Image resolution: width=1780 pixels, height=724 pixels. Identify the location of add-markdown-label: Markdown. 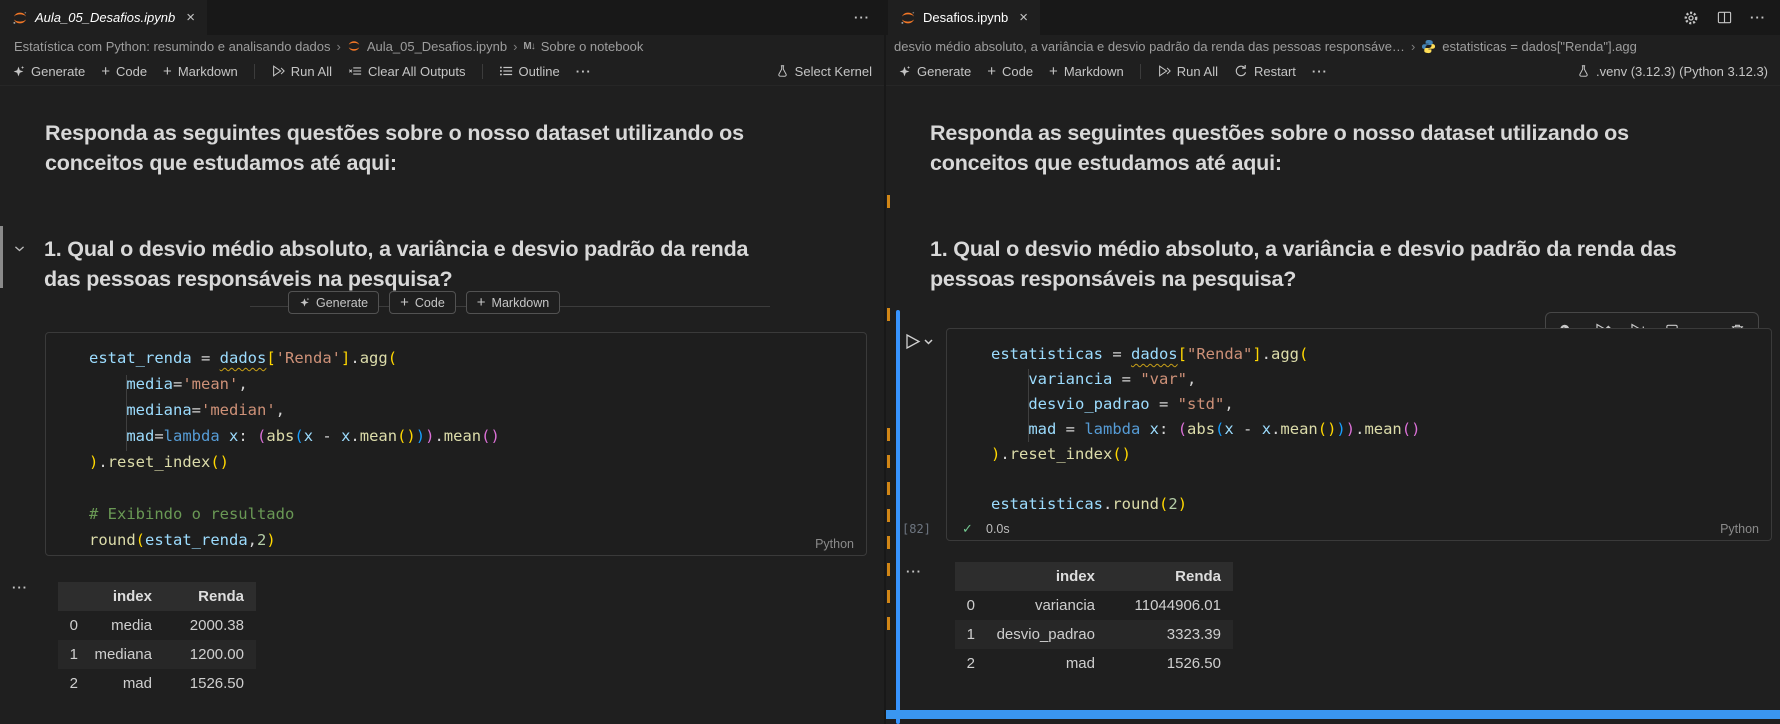
(1093, 71).